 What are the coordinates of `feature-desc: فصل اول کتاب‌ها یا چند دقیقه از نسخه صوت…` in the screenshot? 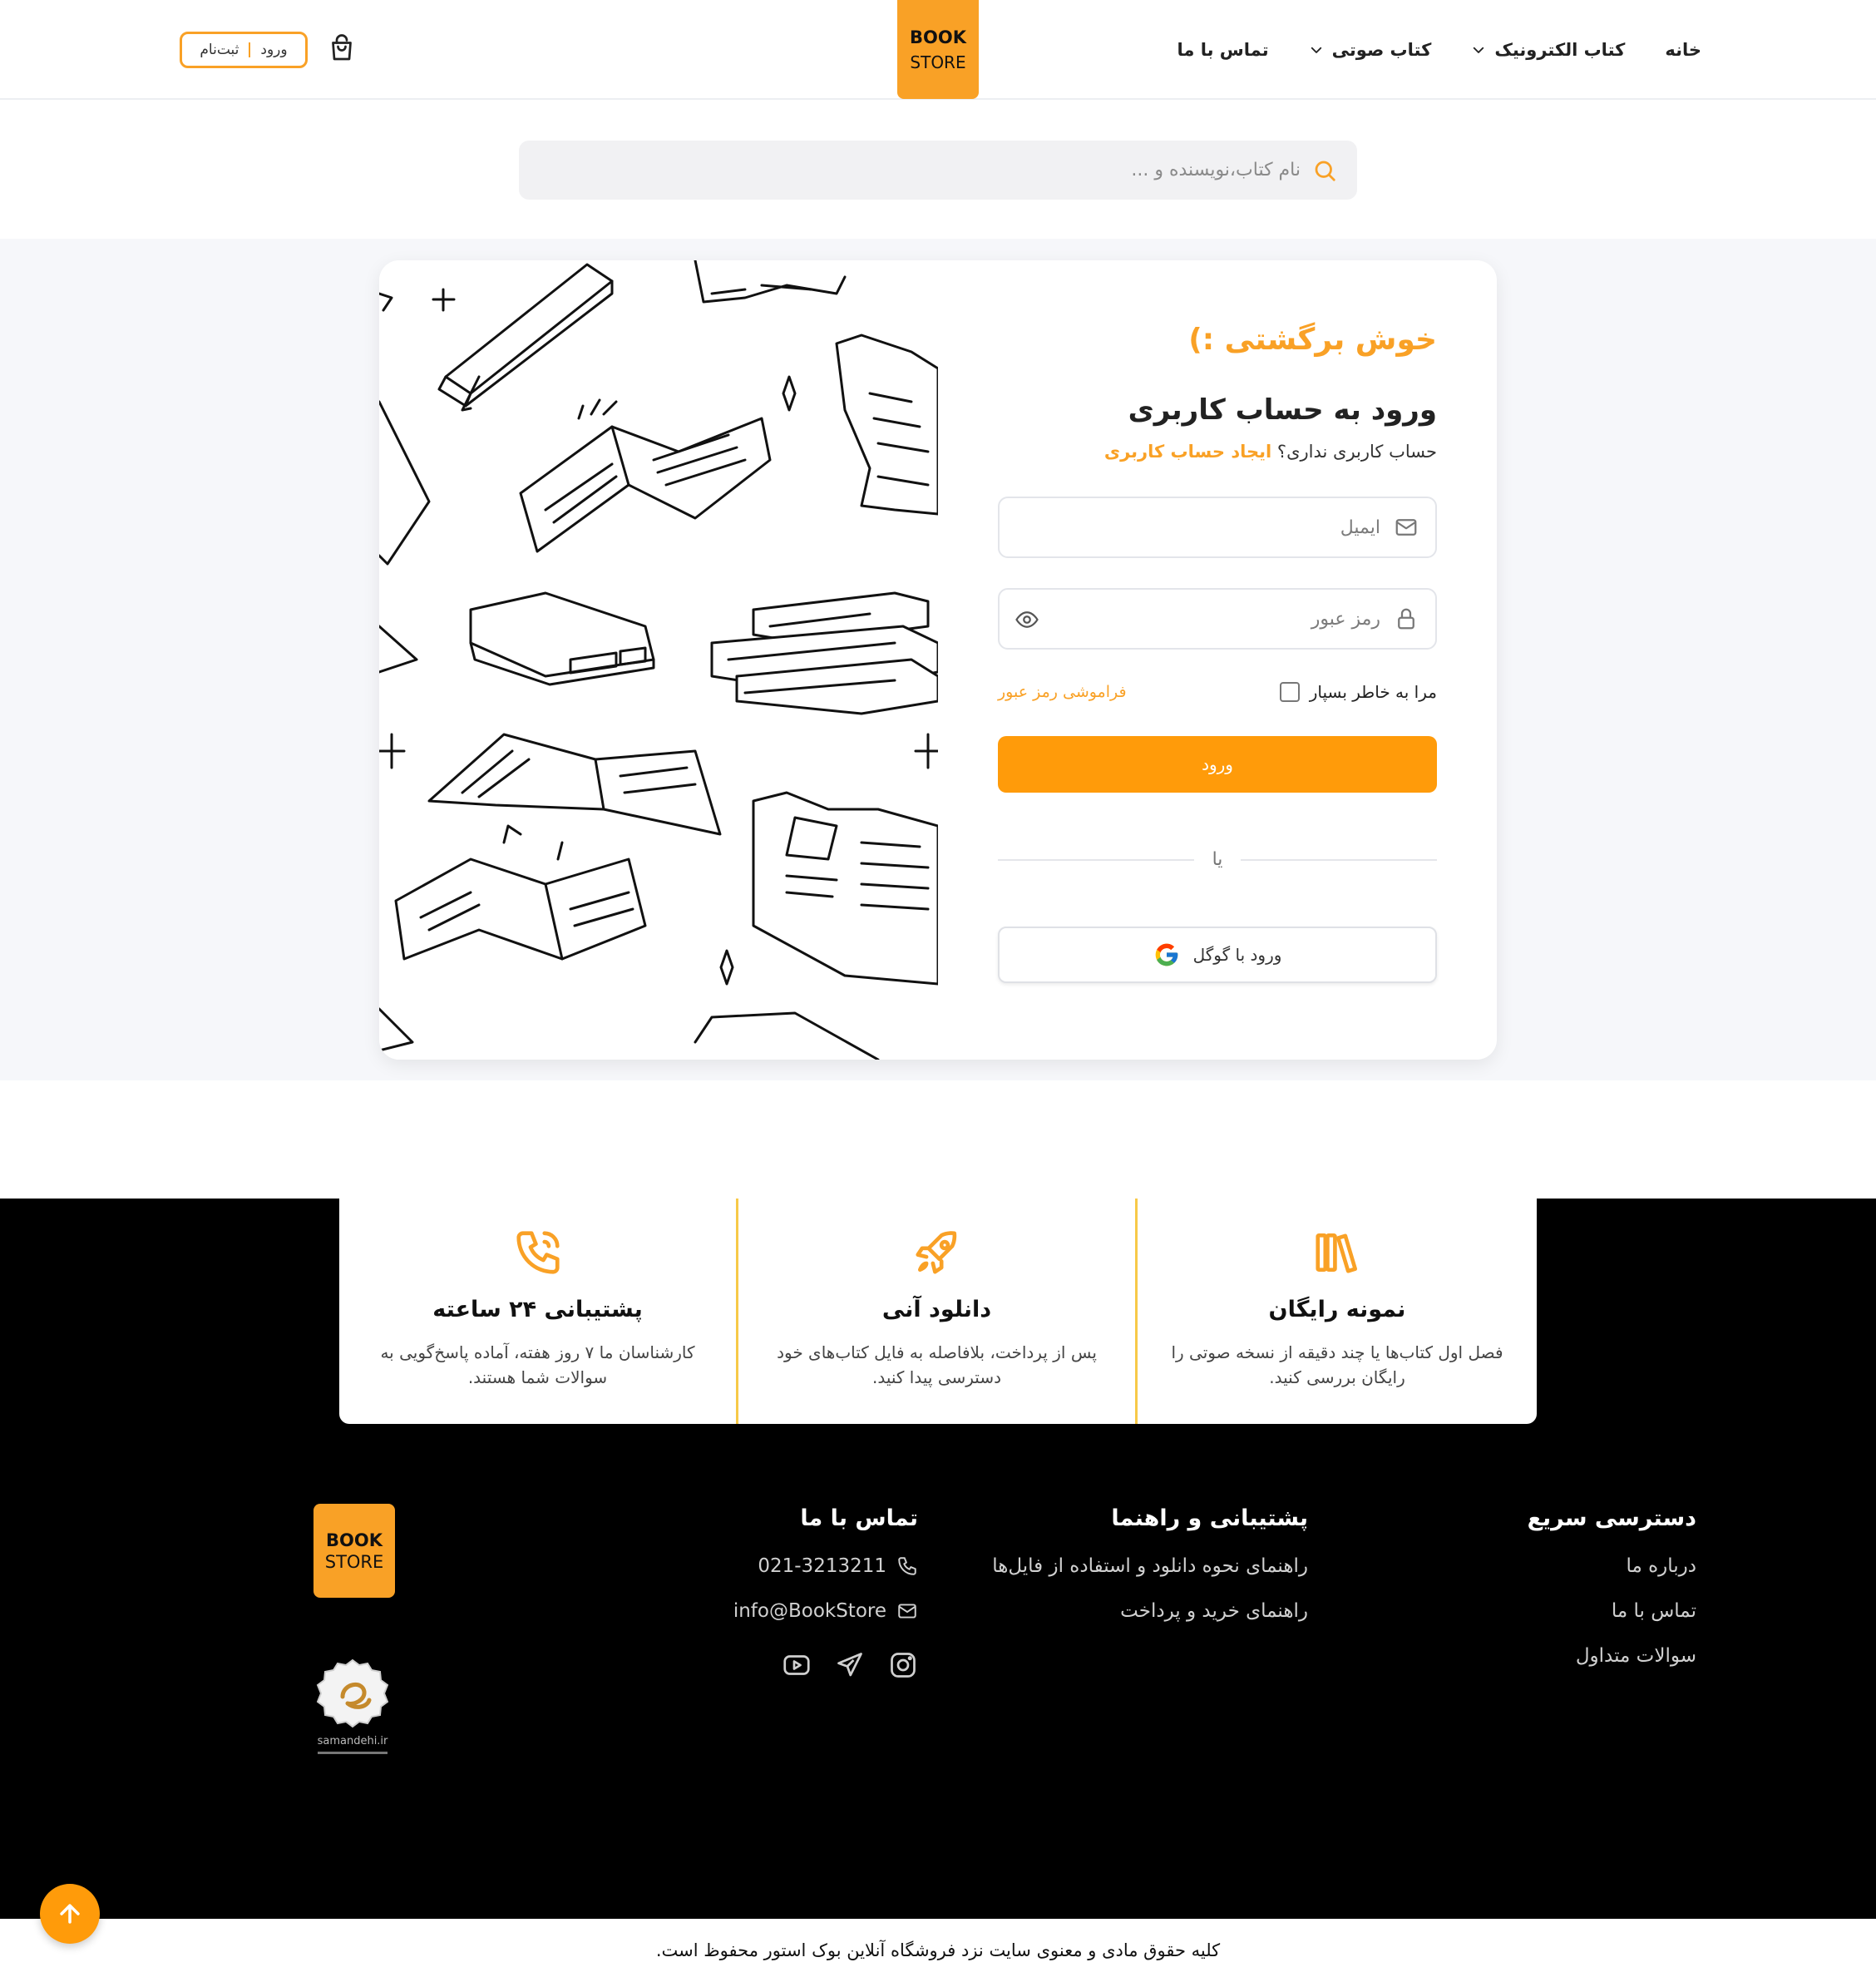 It's located at (1337, 1364).